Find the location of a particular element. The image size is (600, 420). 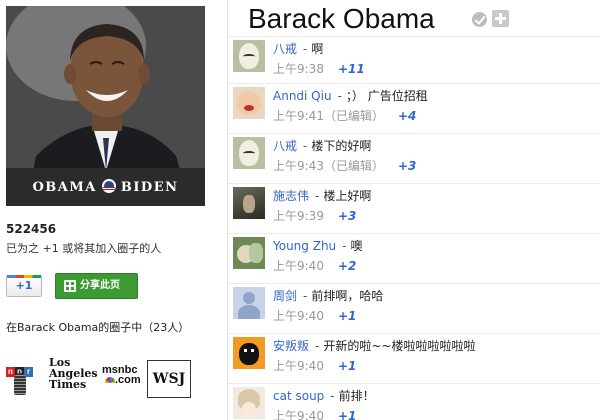

plus-one-count: +11 is located at coordinates (351, 69).